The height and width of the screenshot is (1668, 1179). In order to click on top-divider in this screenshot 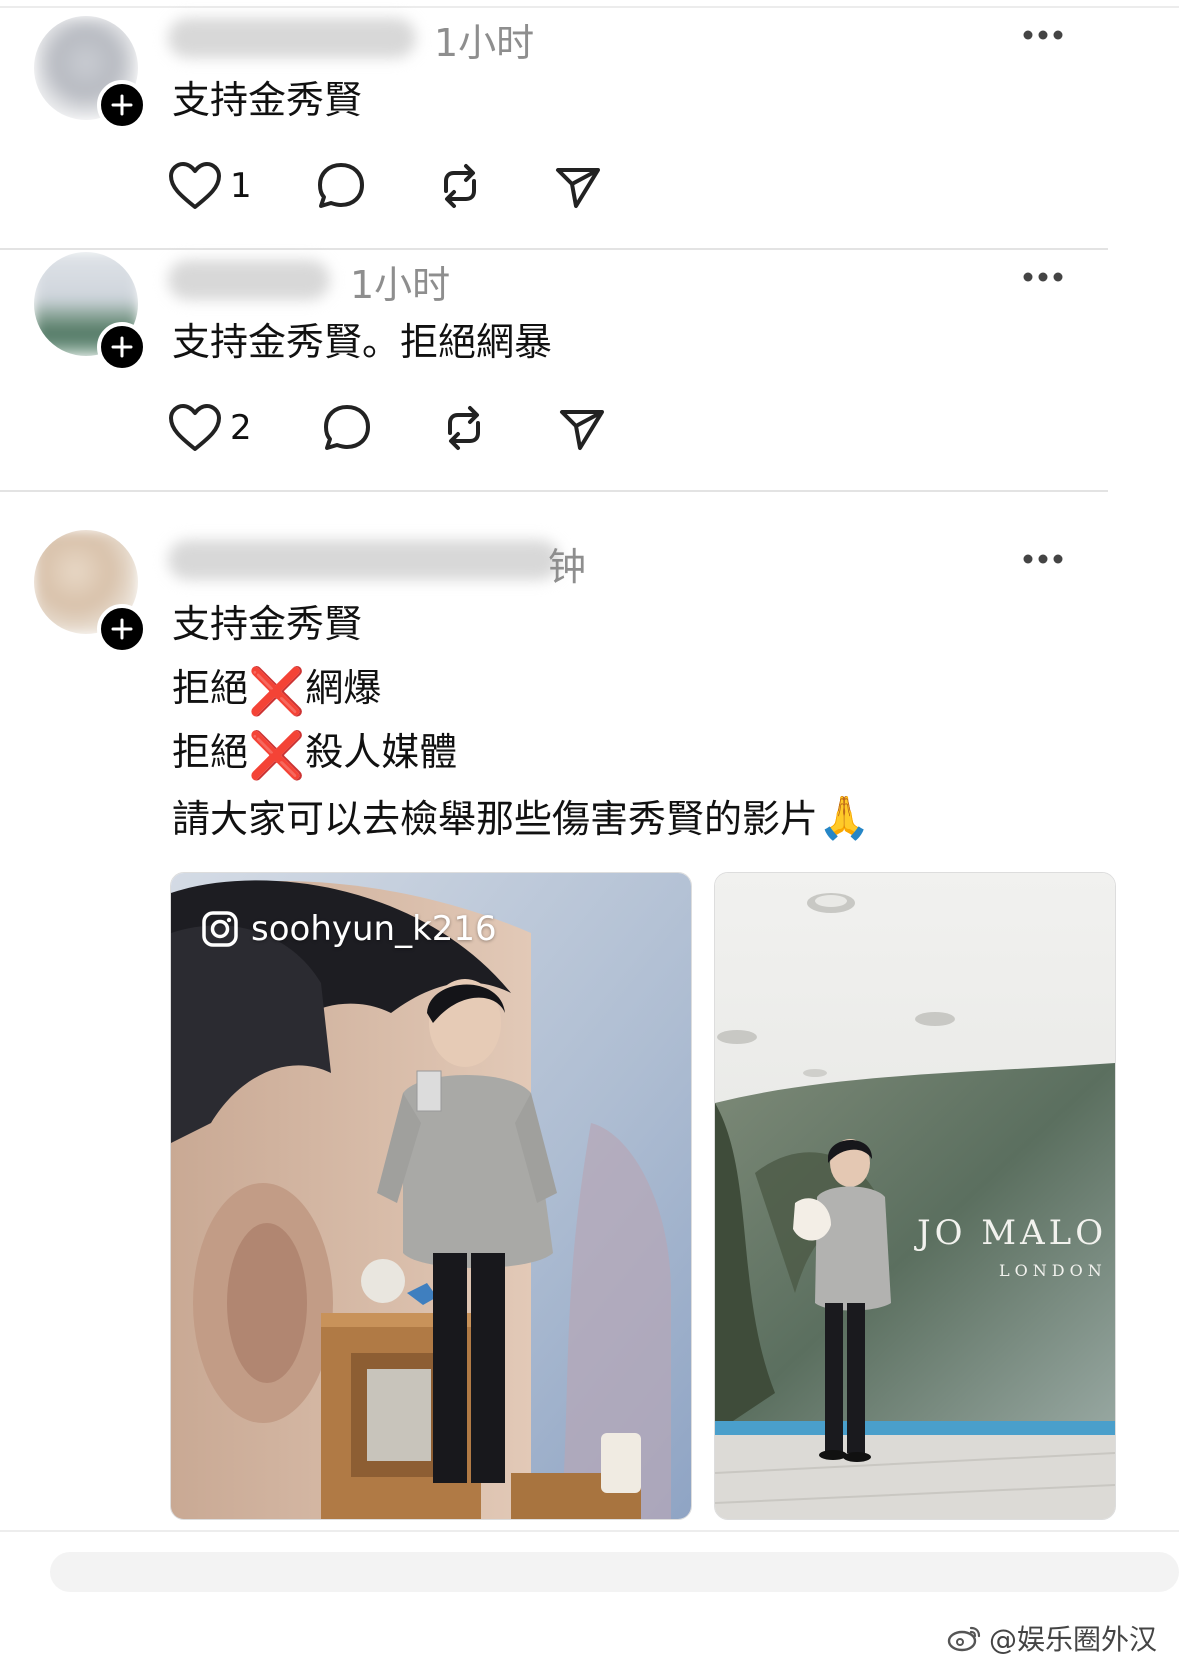, I will do `click(589, 7)`.